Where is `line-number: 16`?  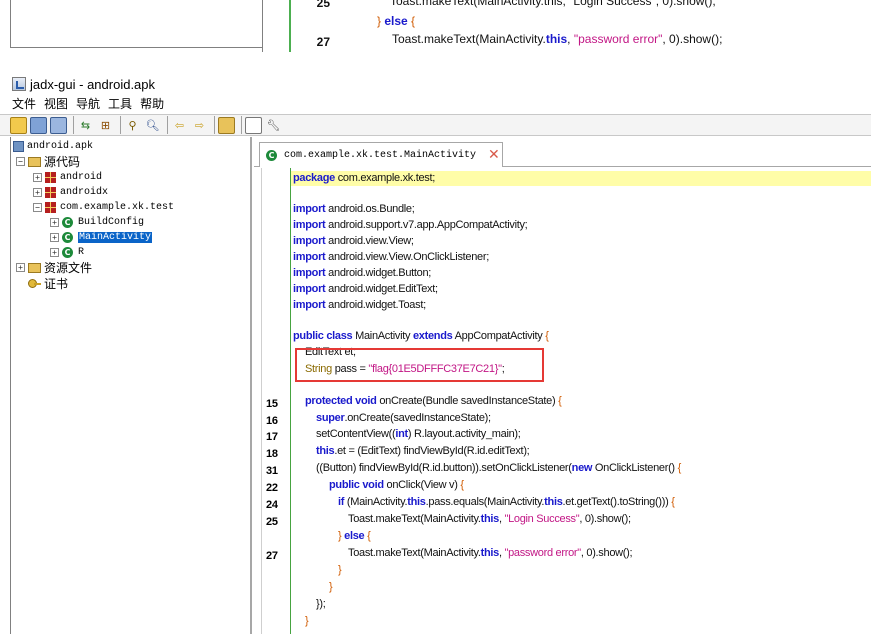 line-number: 16 is located at coordinates (272, 421).